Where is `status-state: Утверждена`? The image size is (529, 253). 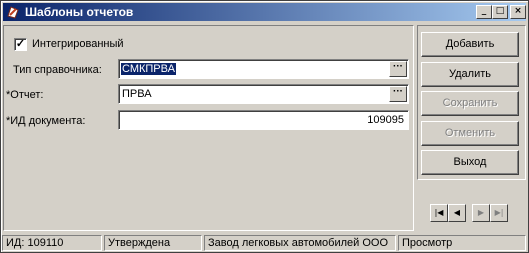 status-state: Утверждена is located at coordinates (153, 243).